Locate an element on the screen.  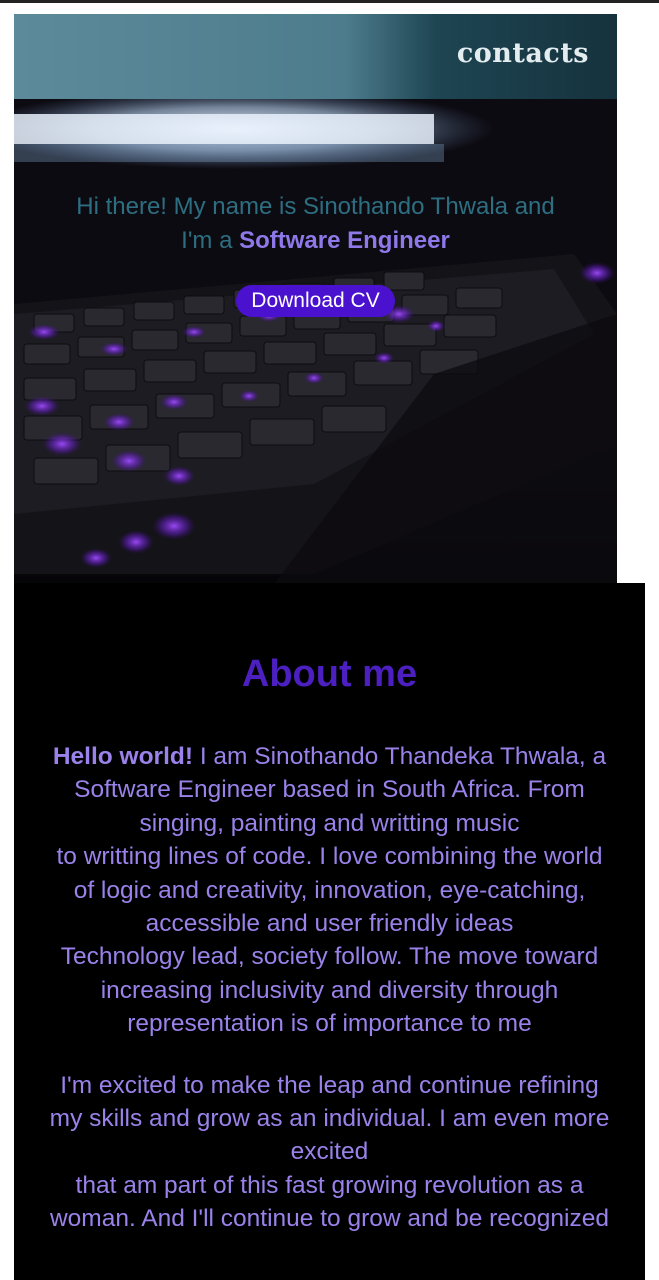
navbar: contacts is located at coordinates (315, 56).